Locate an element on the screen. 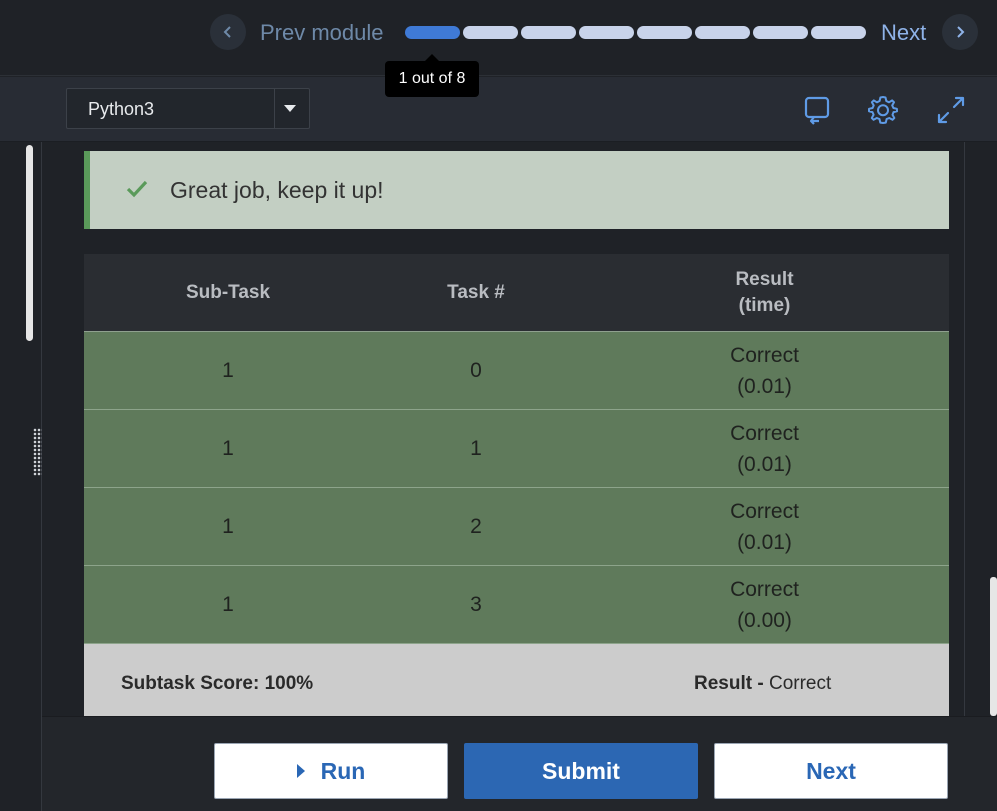 The image size is (997, 811). editor-scrollbar is located at coordinates (29, 243).